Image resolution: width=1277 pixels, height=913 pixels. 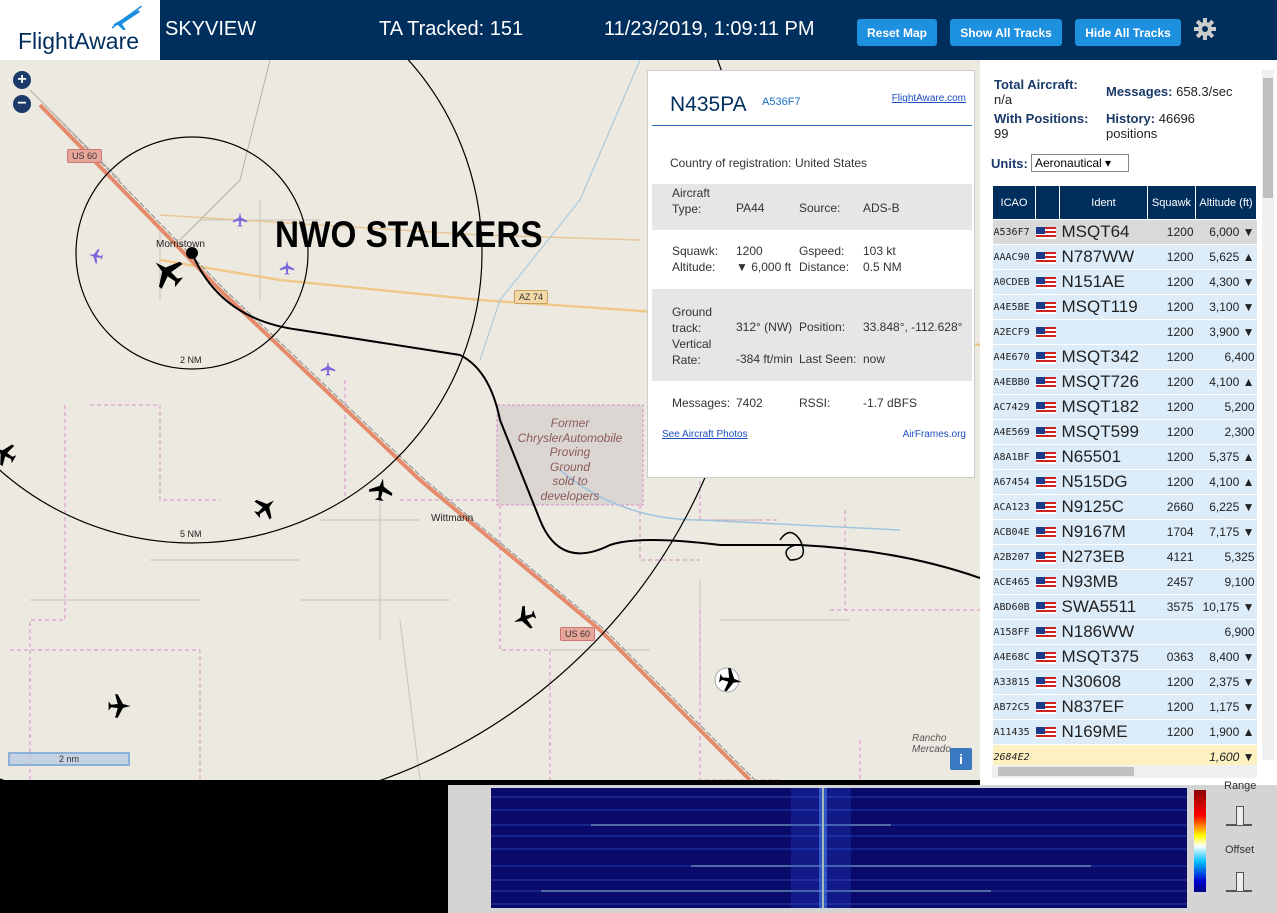 What do you see at coordinates (831, 163) in the screenshot?
I see `country-value: United States` at bounding box center [831, 163].